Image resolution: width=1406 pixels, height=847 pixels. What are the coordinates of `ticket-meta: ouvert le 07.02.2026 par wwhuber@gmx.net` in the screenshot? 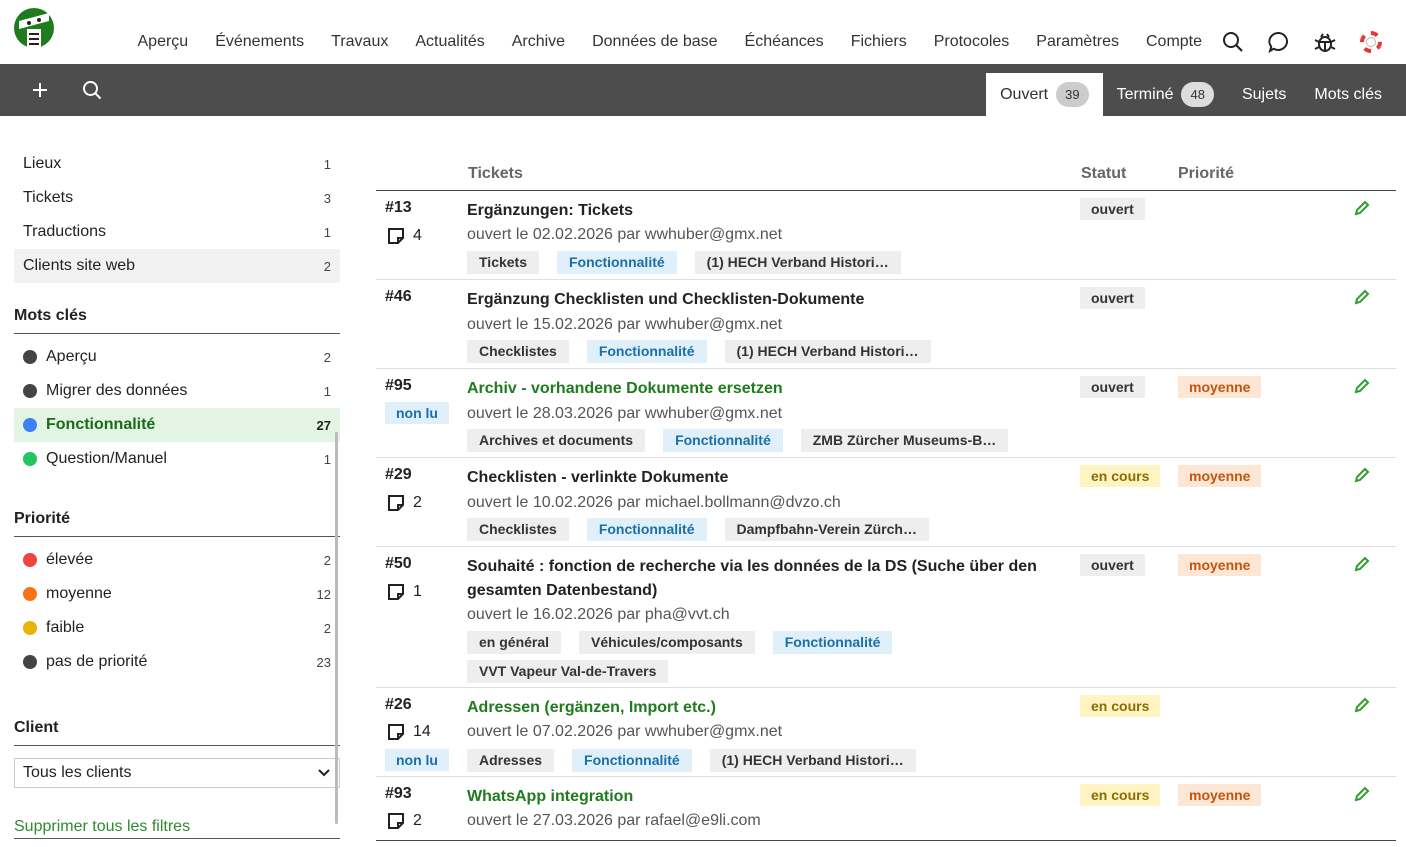 It's located at (625, 731).